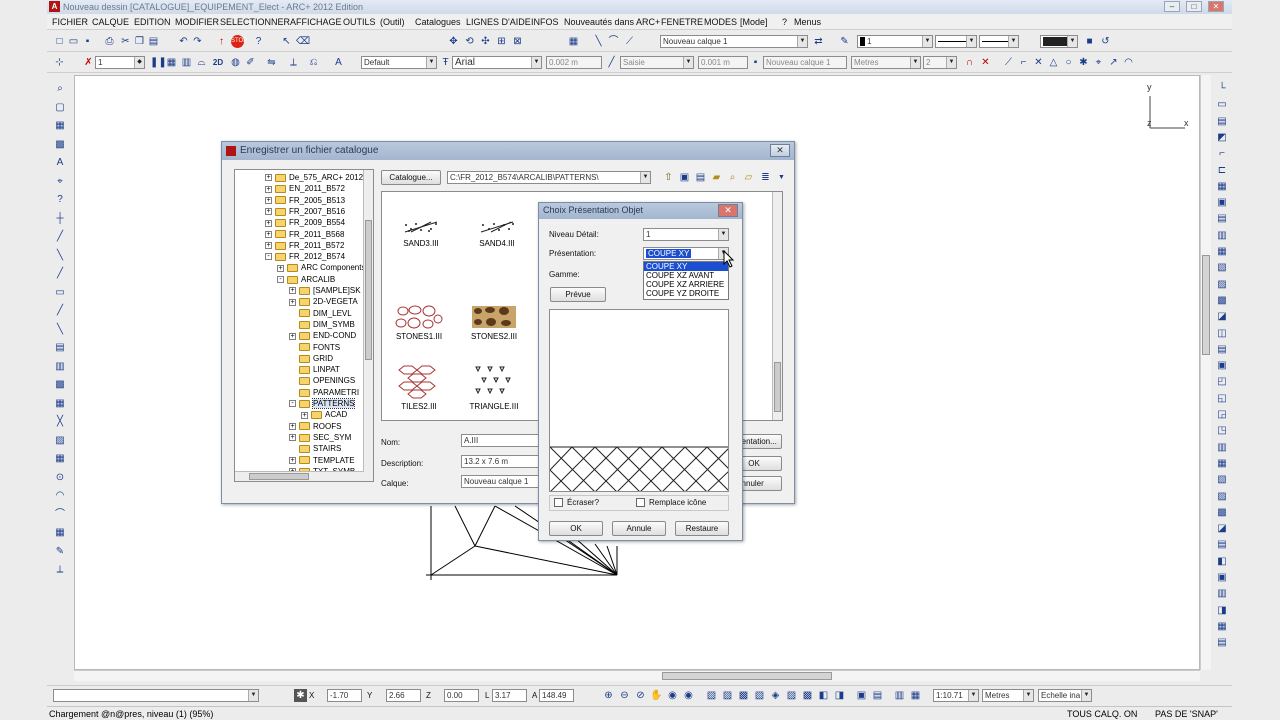 Image resolution: width=1280 pixels, height=720 pixels. I want to click on cut-icon: ✂, so click(125, 41).